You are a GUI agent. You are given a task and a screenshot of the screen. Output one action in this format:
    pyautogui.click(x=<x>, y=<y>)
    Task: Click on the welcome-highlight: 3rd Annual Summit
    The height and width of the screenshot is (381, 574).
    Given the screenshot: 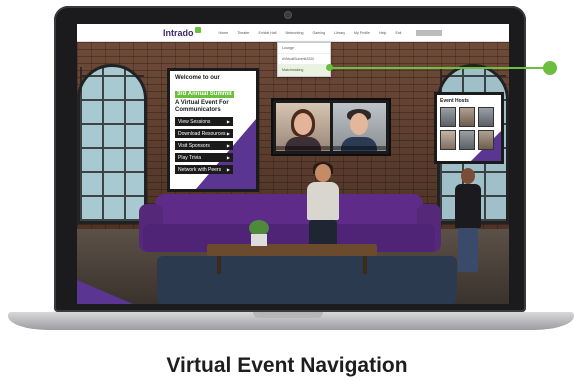 What is the action you would take?
    pyautogui.click(x=204, y=94)
    